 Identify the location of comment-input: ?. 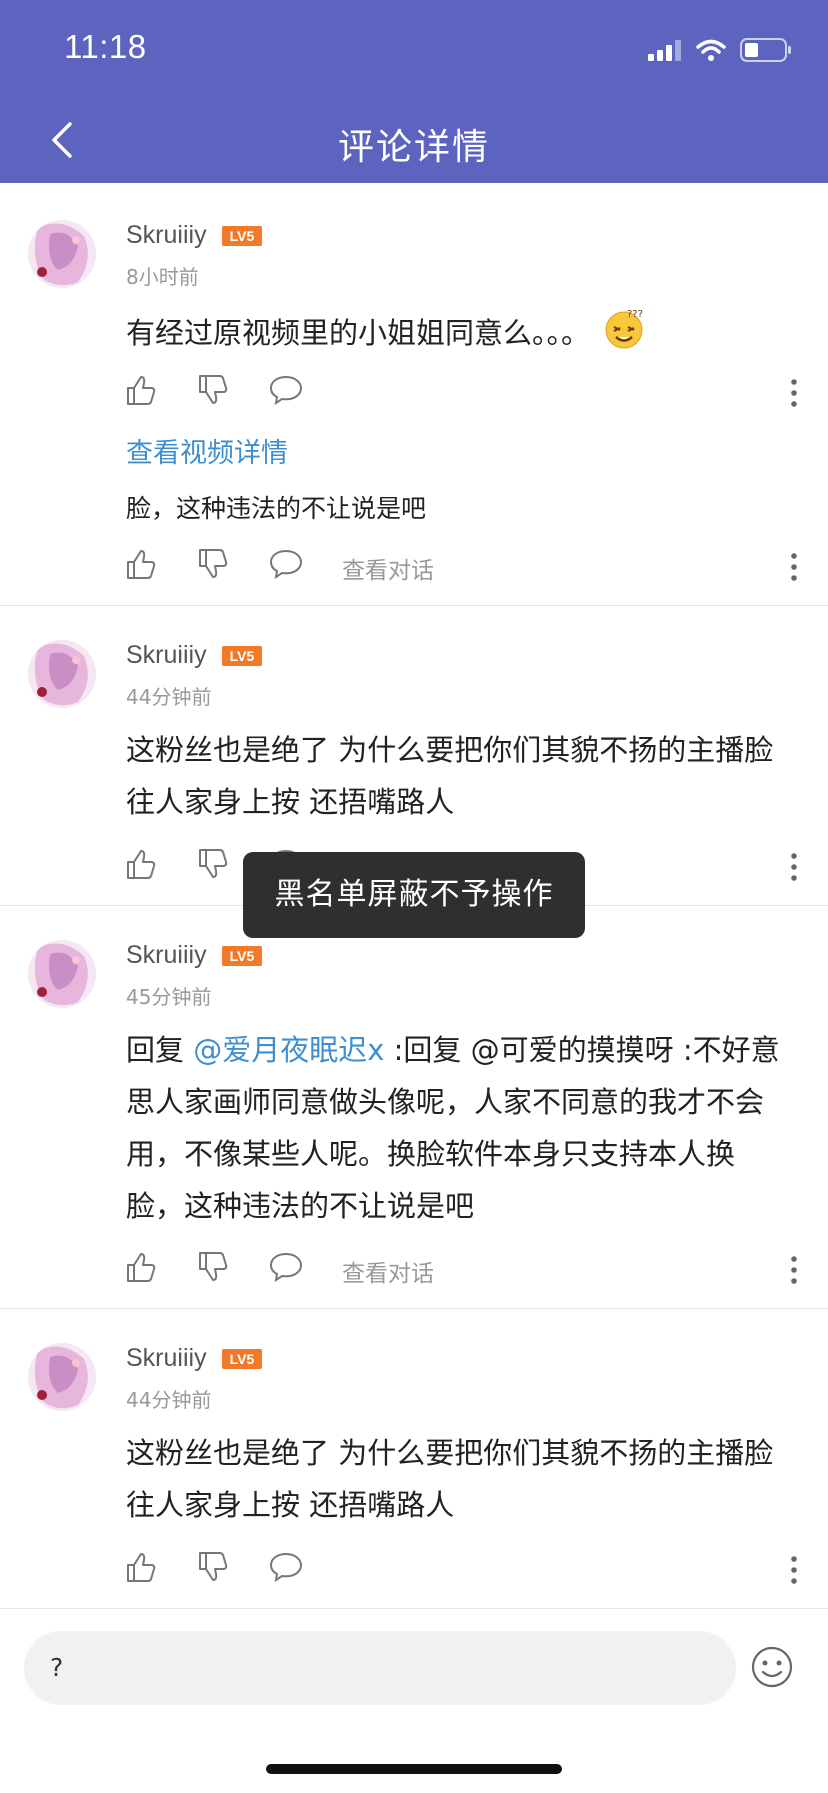
(380, 1668).